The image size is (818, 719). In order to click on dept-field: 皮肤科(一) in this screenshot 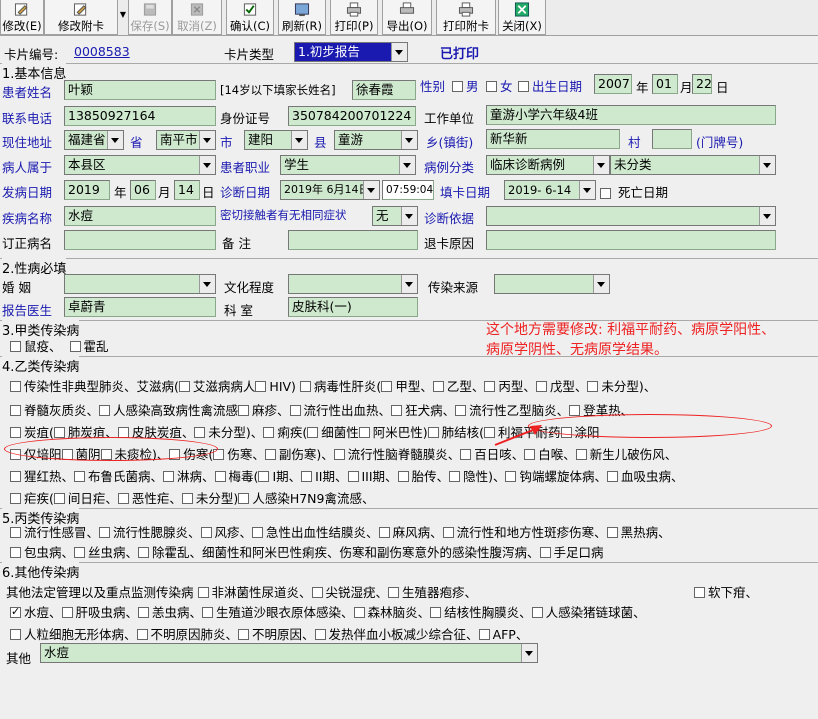, I will do `click(353, 307)`.